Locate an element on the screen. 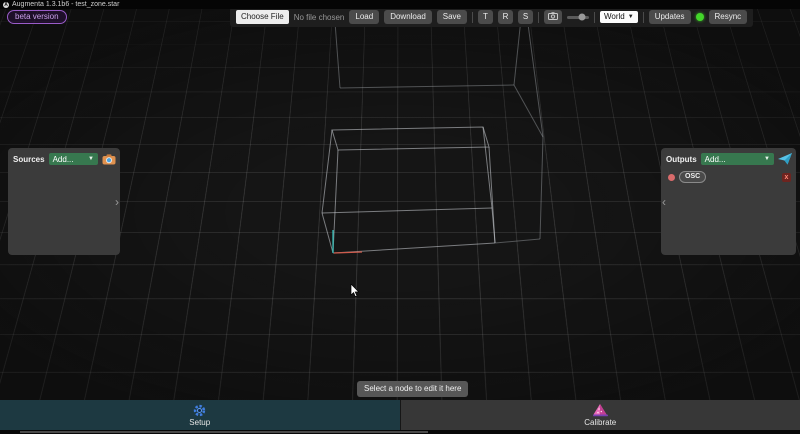 This screenshot has height=434, width=800. outputs-panel: Outputs Add... ▼ OSC x ‹ is located at coordinates (728, 201).